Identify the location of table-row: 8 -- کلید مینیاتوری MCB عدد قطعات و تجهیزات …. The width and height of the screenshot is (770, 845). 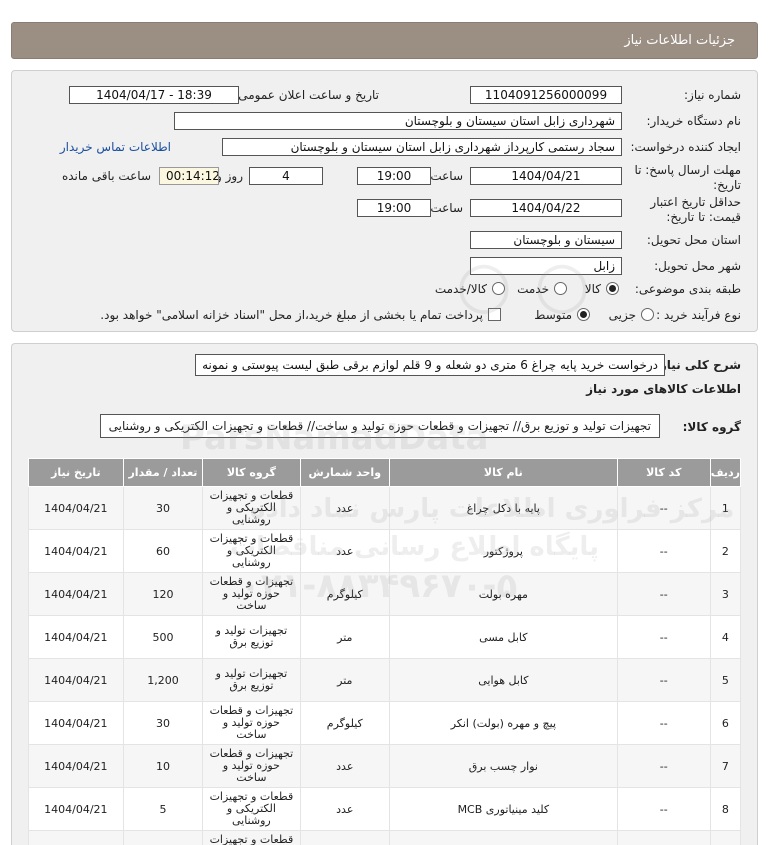
(385, 809).